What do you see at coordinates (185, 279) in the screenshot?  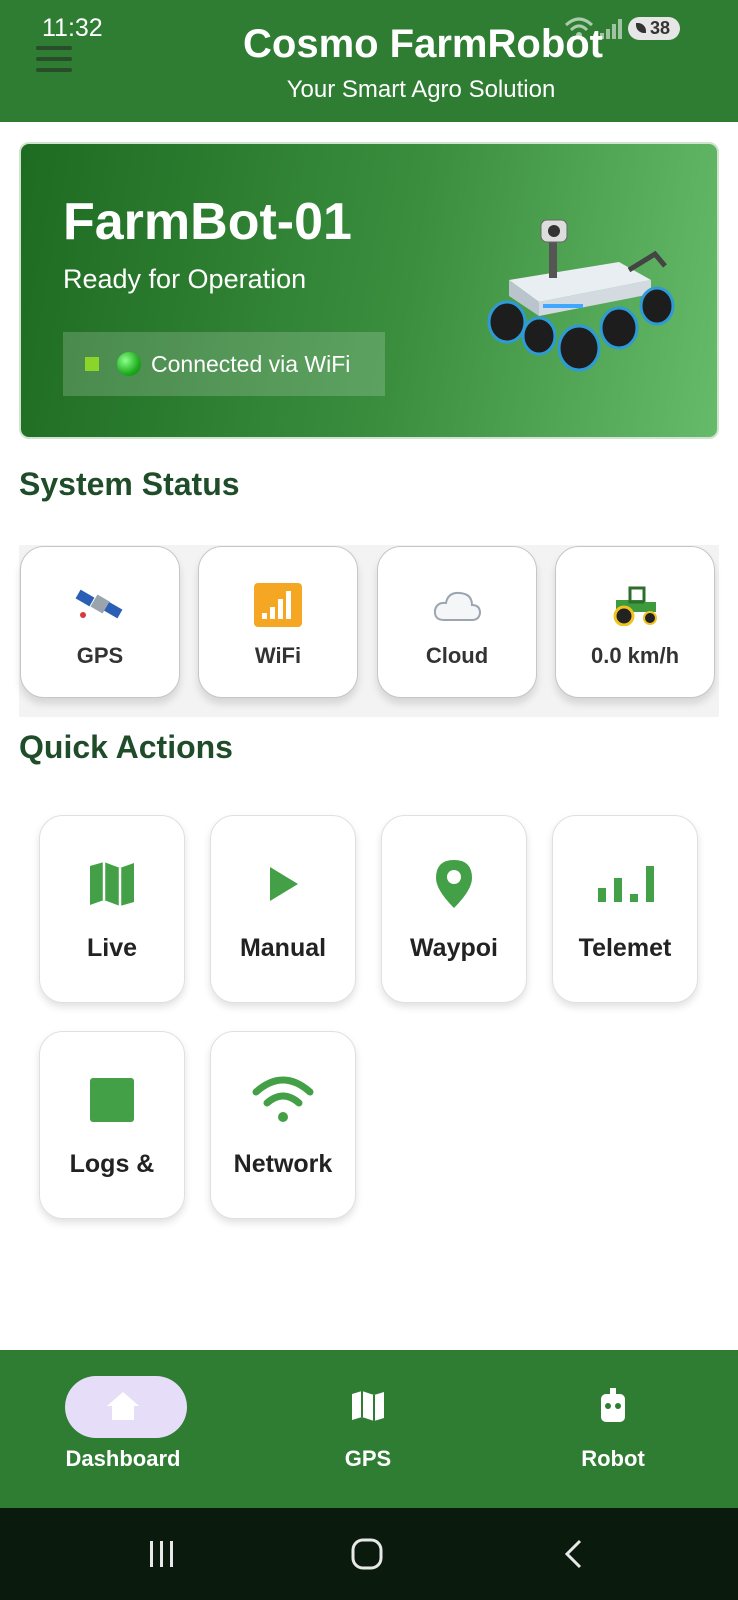 I see `robot-status: Ready for Operation` at bounding box center [185, 279].